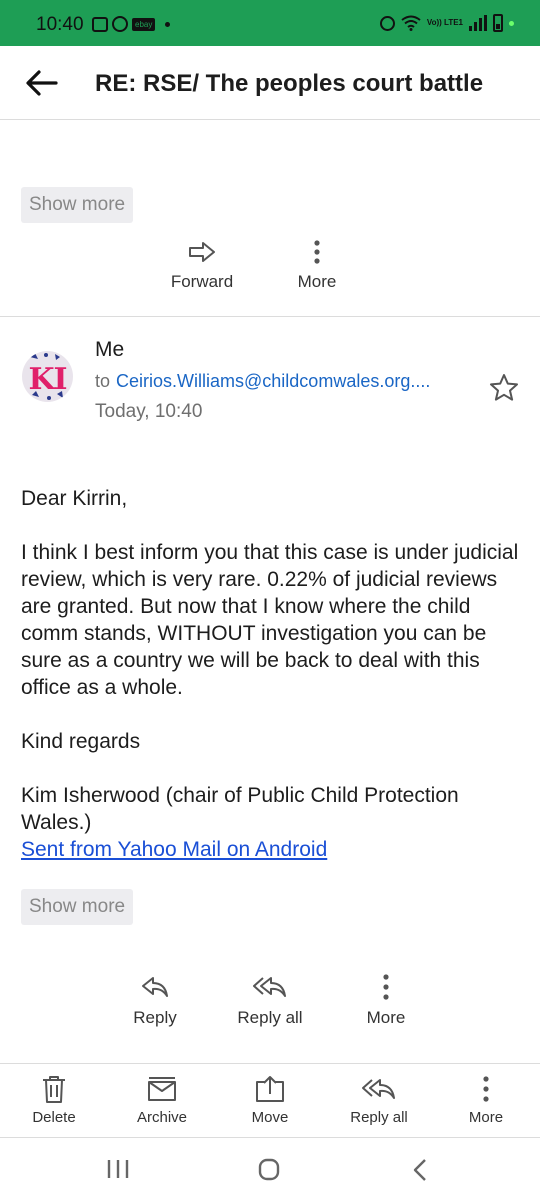 The image size is (540, 1200). I want to click on page-title: RE: RSE/ The peoples court battle, so click(289, 83).